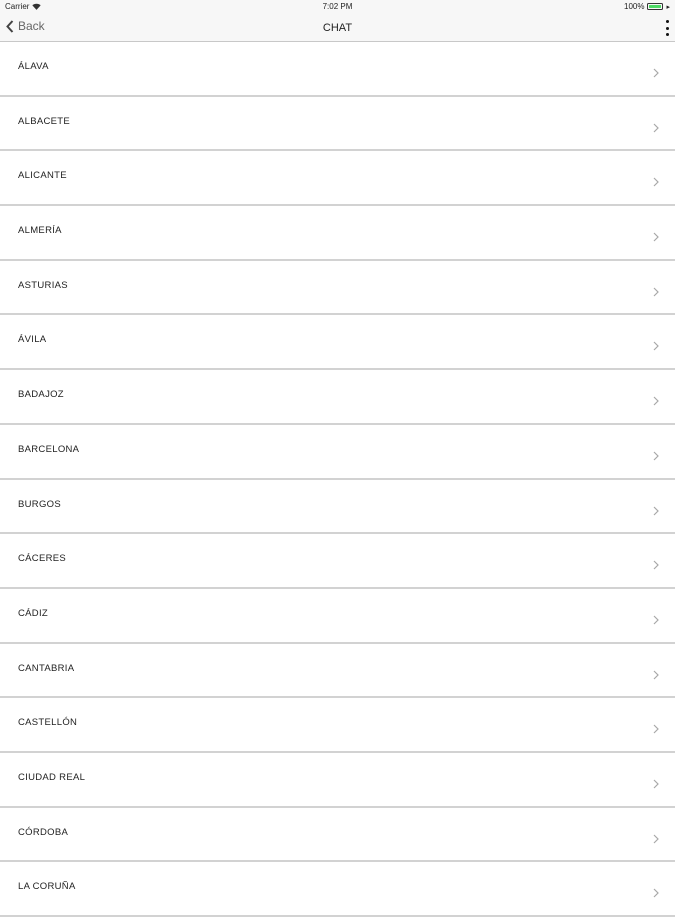  I want to click on list-item-label: BURGOS, so click(39, 504).